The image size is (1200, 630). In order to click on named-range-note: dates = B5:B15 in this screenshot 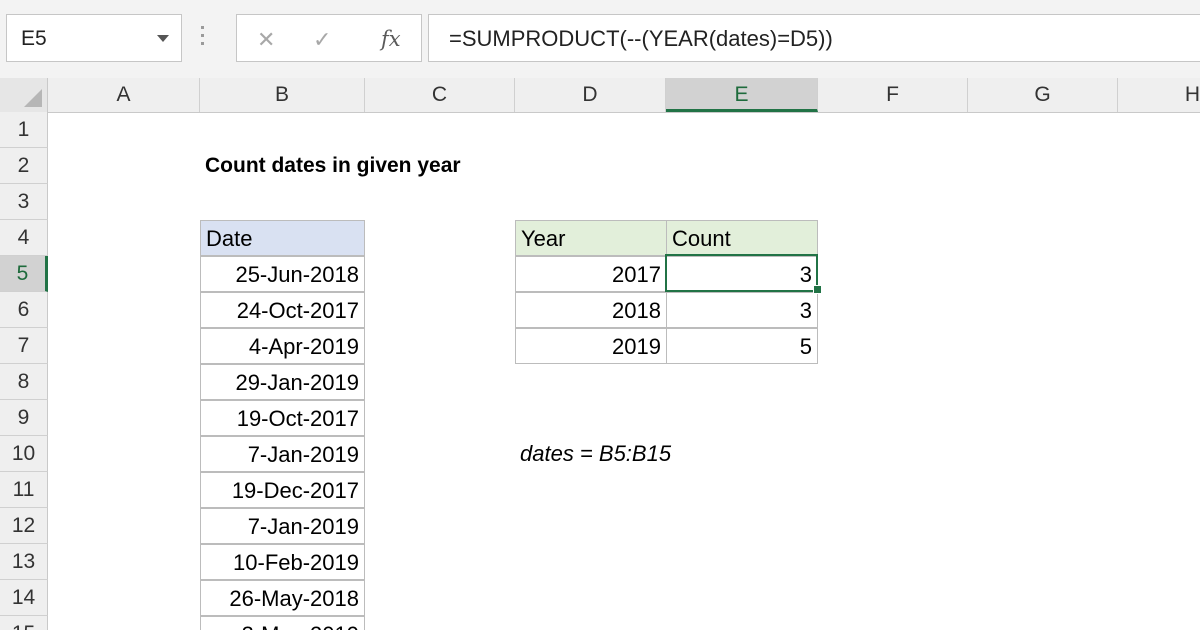, I will do `click(665, 454)`.